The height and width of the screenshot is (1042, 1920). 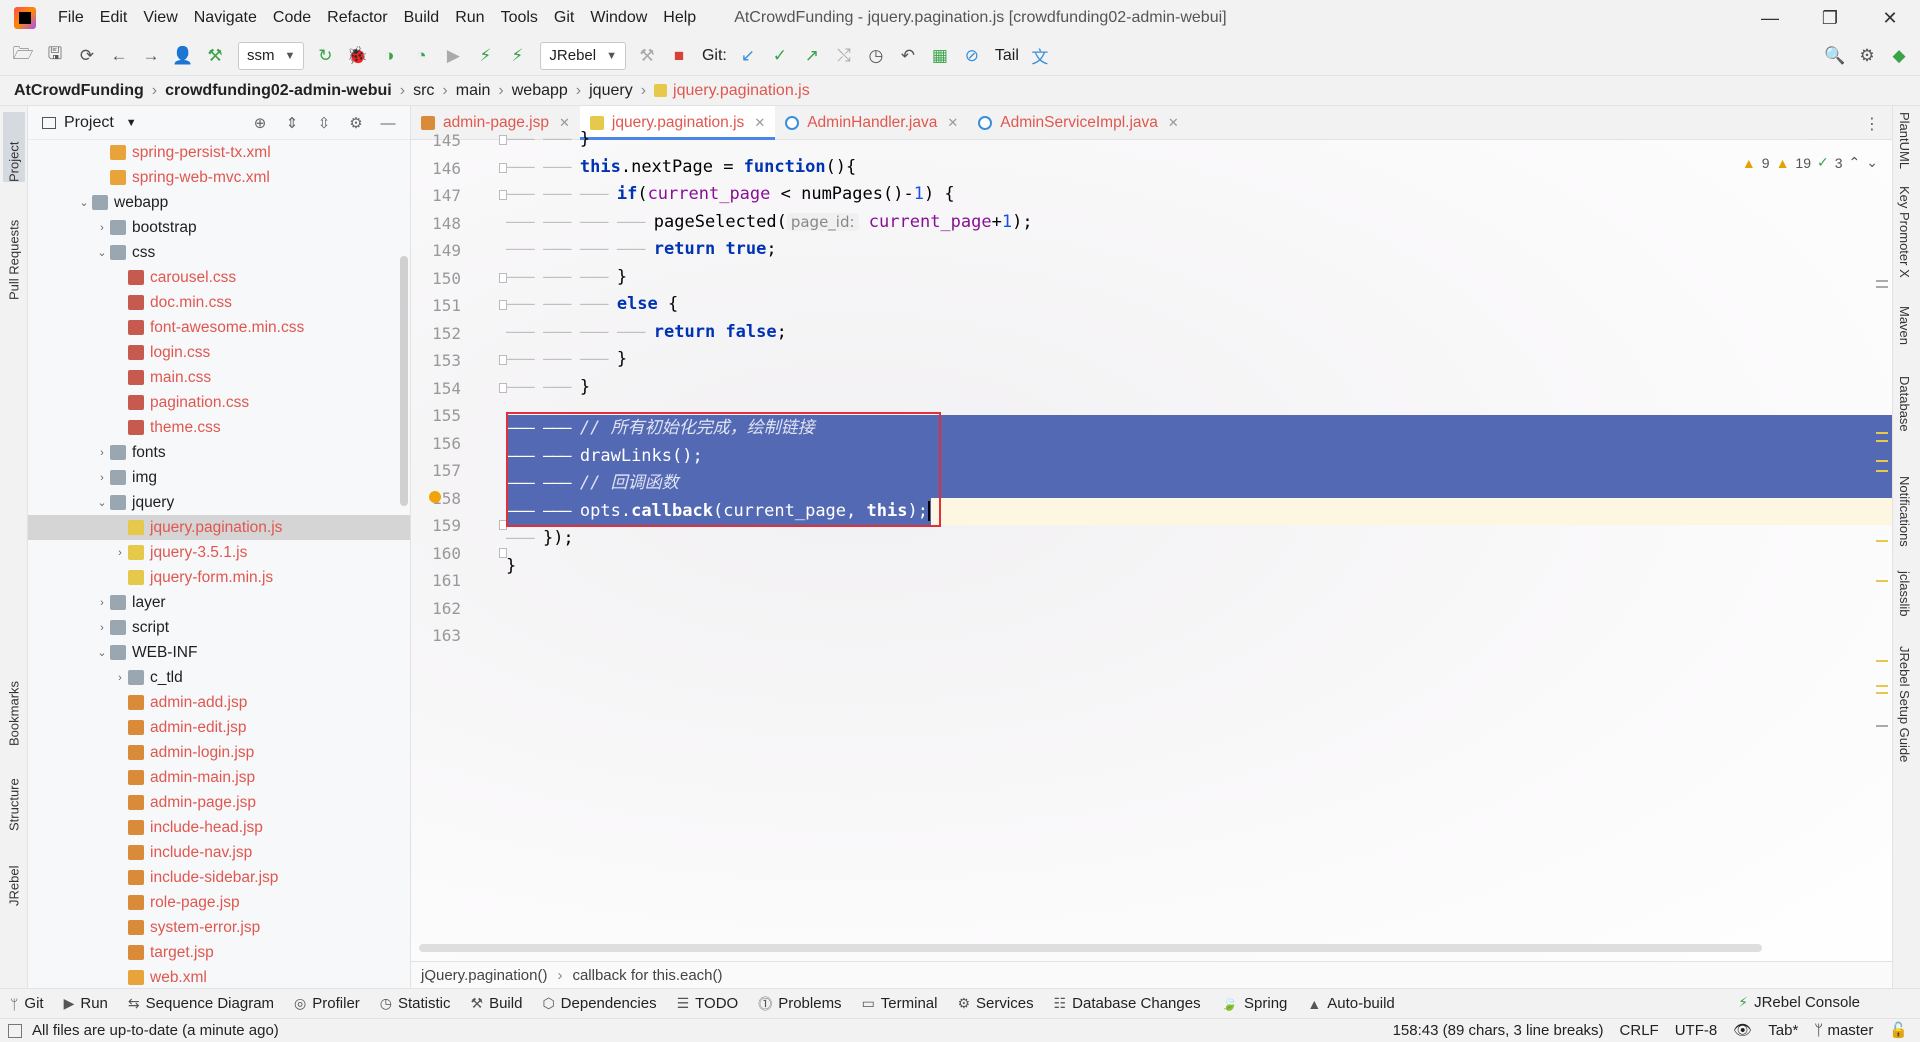 I want to click on translate-icon: 文, so click(x=1040, y=56).